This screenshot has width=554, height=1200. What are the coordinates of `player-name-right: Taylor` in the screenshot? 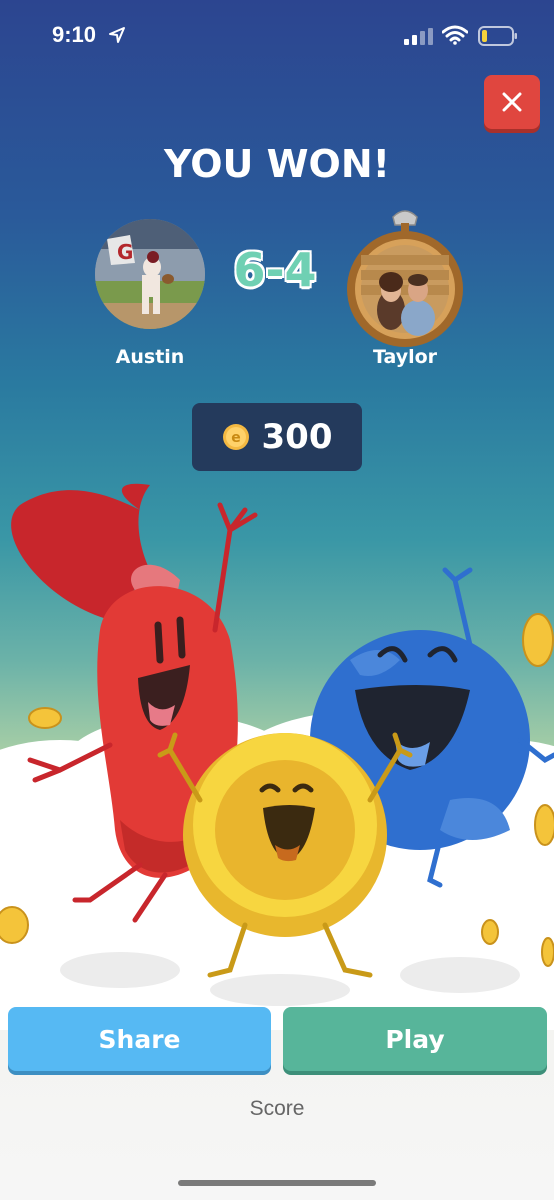 It's located at (405, 357).